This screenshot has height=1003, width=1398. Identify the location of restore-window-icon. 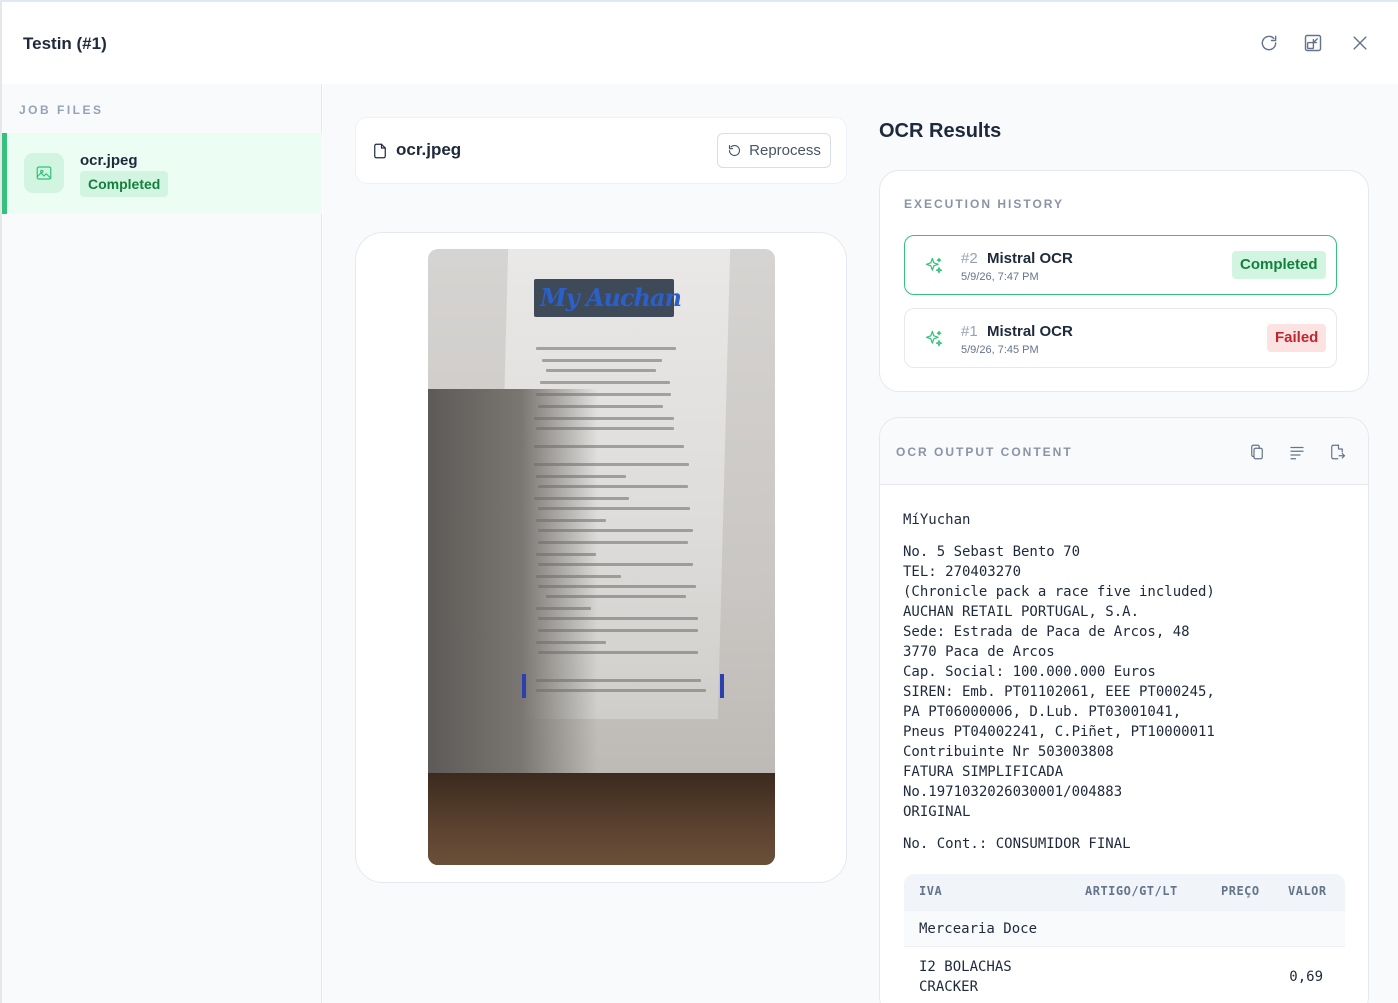
(1313, 43).